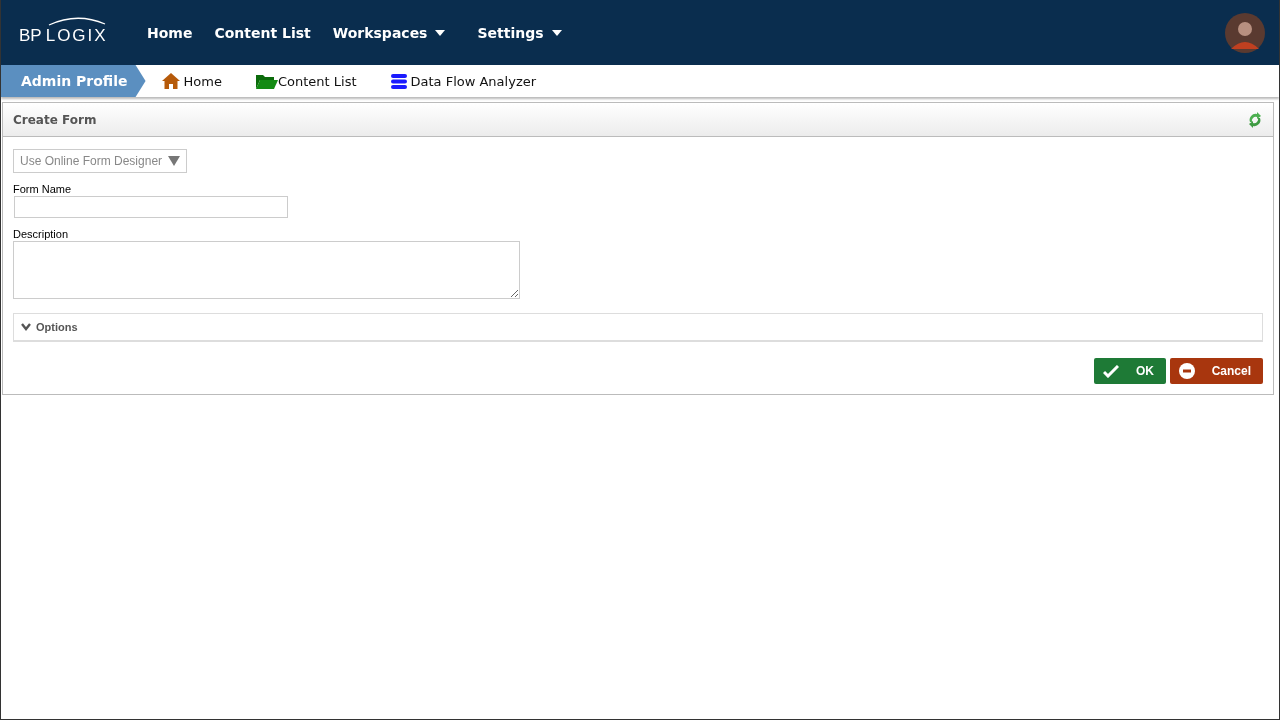 The width and height of the screenshot is (1280, 720). I want to click on database-icon, so click(398, 81).